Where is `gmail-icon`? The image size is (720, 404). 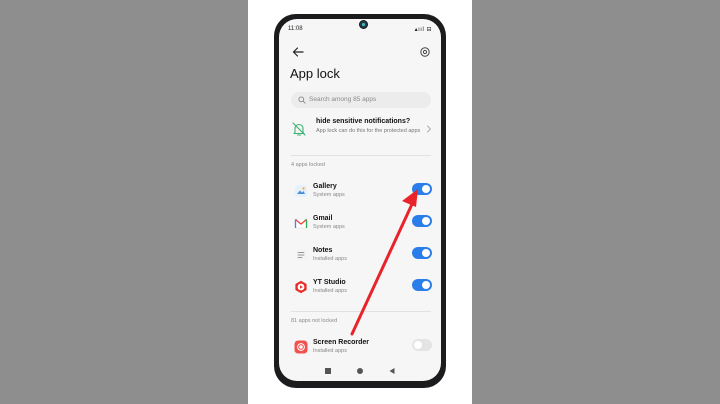 gmail-icon is located at coordinates (301, 223).